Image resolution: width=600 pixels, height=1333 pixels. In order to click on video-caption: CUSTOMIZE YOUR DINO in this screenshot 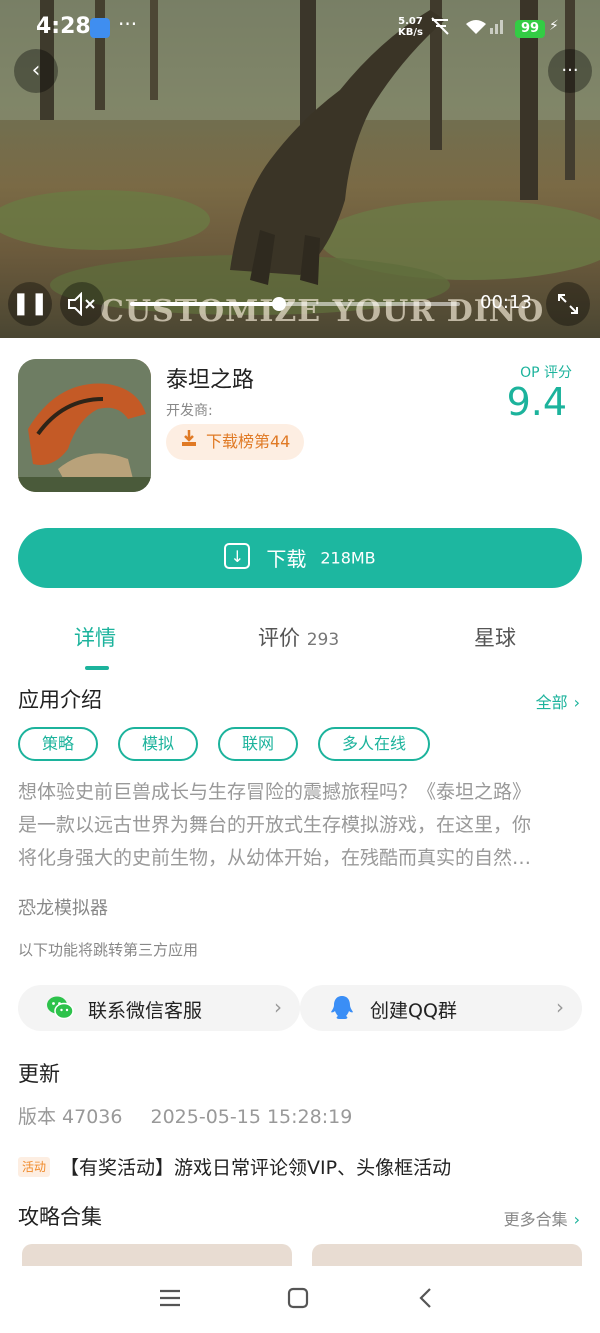, I will do `click(322, 311)`.